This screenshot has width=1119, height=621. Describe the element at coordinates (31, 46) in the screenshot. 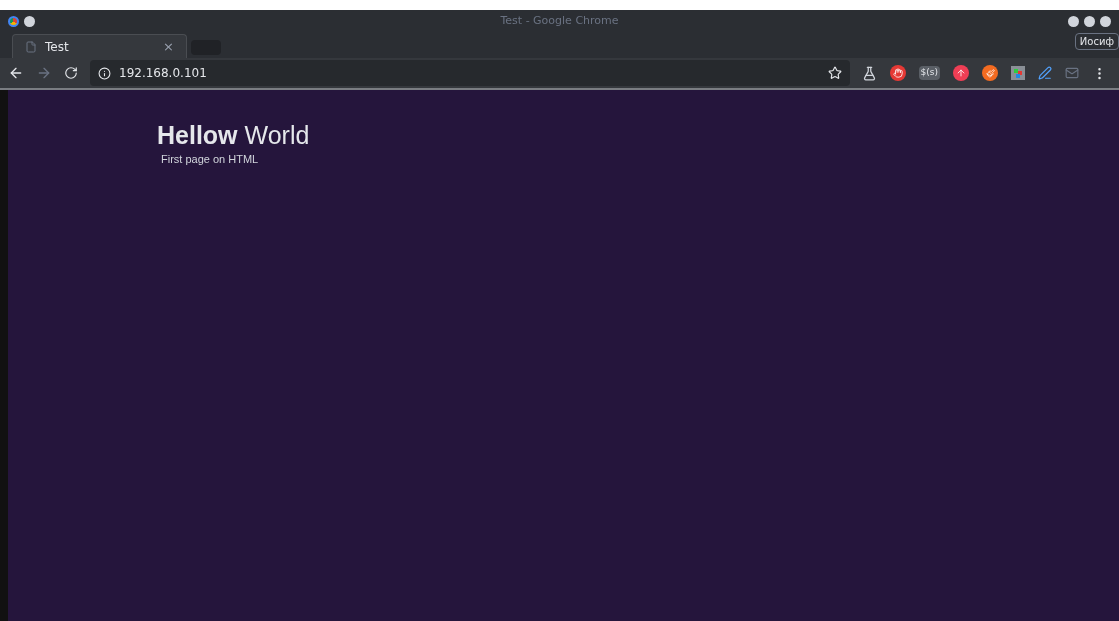

I see `page-icon` at that location.